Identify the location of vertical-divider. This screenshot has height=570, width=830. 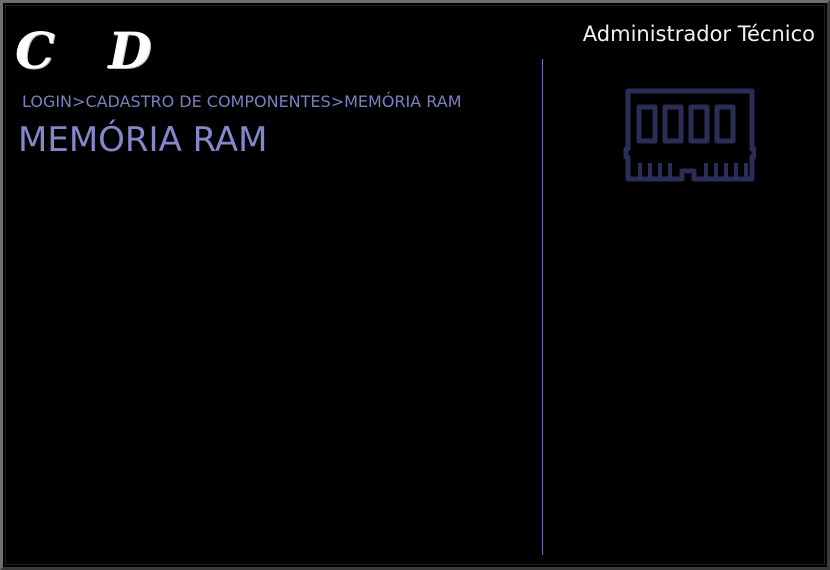
(542, 307).